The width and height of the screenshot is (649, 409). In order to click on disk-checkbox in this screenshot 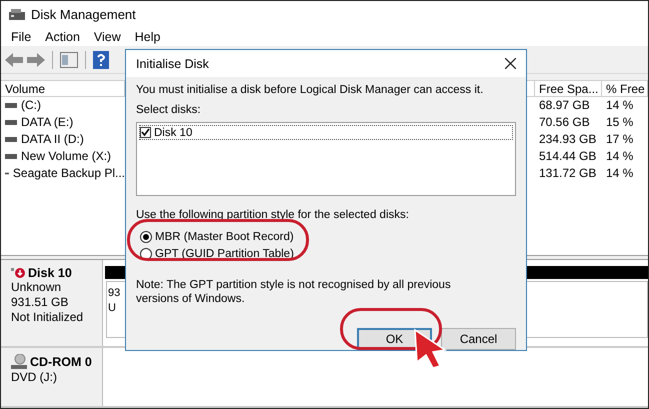, I will do `click(145, 132)`.